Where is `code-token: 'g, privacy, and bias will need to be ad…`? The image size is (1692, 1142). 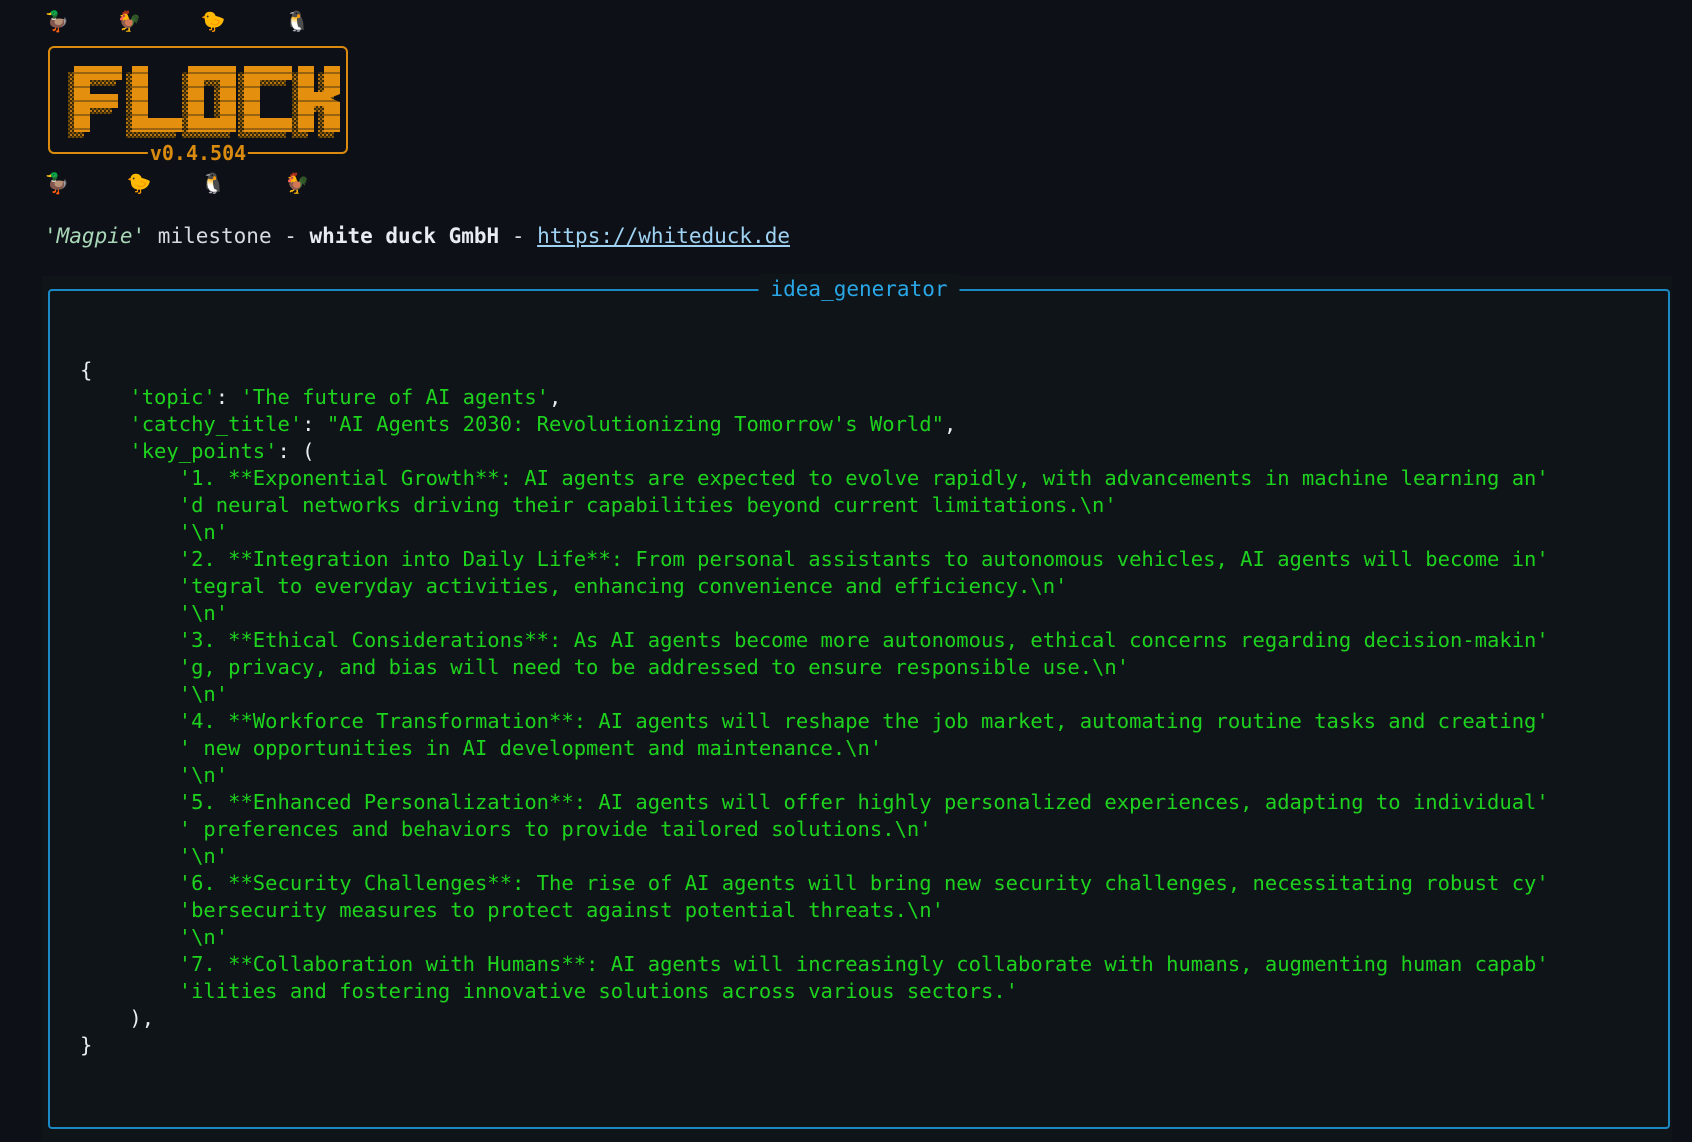 code-token: 'g, privacy, and bias will need to be ad… is located at coordinates (654, 667).